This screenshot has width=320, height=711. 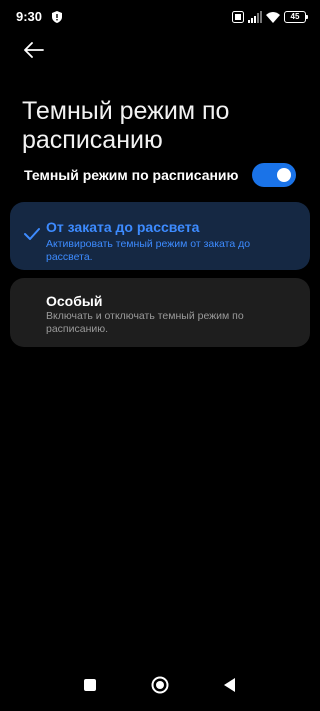 I want to click on navigation-bar, so click(x=160, y=689).